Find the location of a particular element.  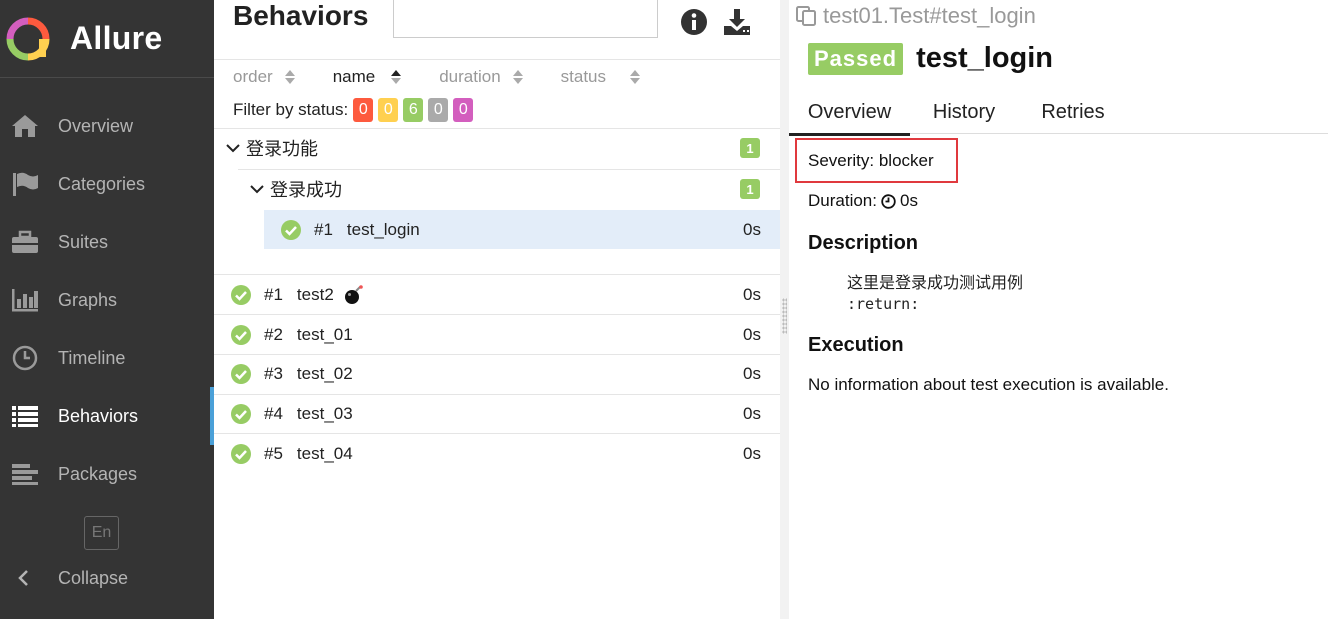

sort-duration: duration is located at coordinates (481, 77).